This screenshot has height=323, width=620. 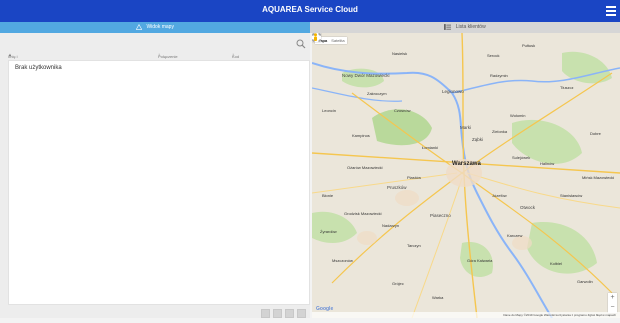 I want to click on last-page-button, so click(x=301, y=313).